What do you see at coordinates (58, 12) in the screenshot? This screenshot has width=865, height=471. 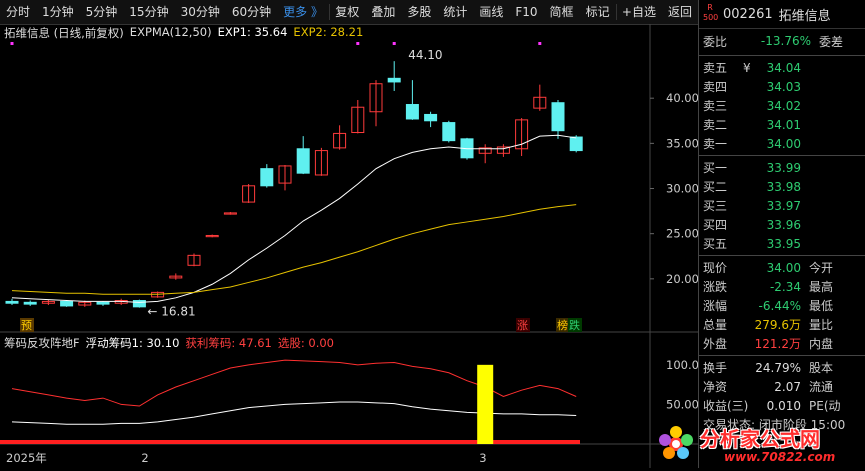 I see `toolbar-item: 1分钟` at bounding box center [58, 12].